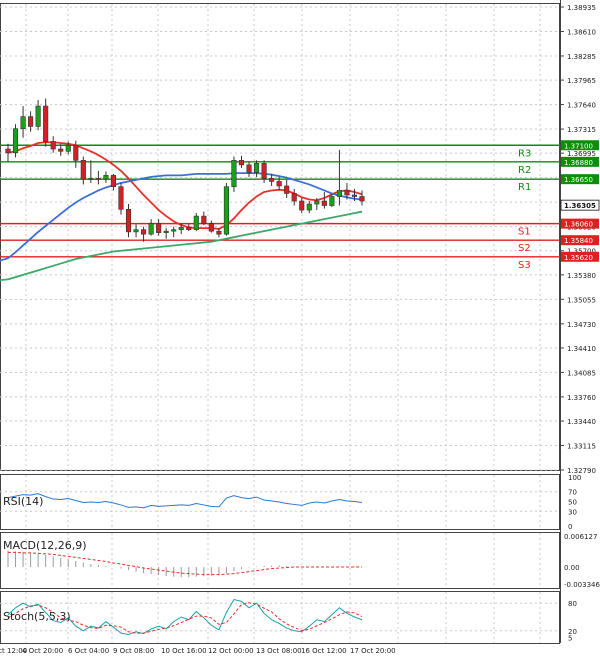 The height and width of the screenshot is (664, 600). What do you see at coordinates (280, 617) in the screenshot?
I see `stoch-panel` at bounding box center [280, 617].